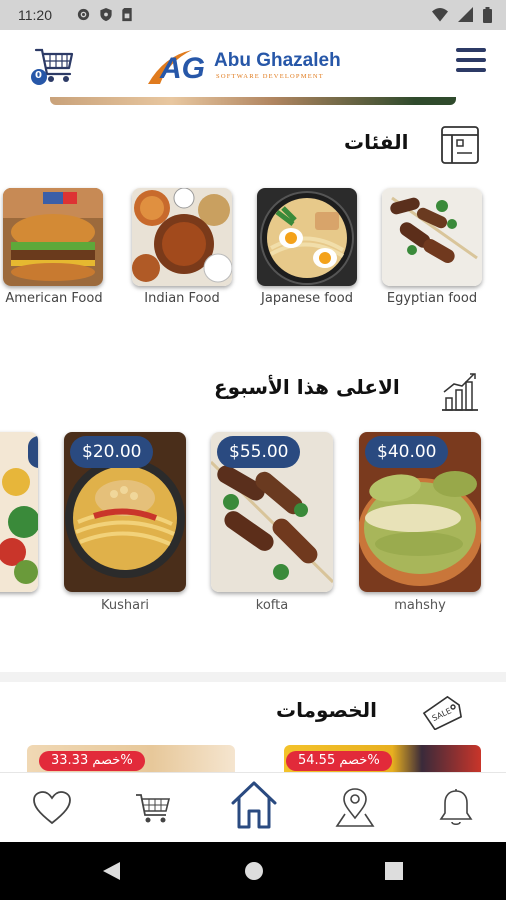  Describe the element at coordinates (111, 871) in the screenshot. I see `back-icon` at that location.